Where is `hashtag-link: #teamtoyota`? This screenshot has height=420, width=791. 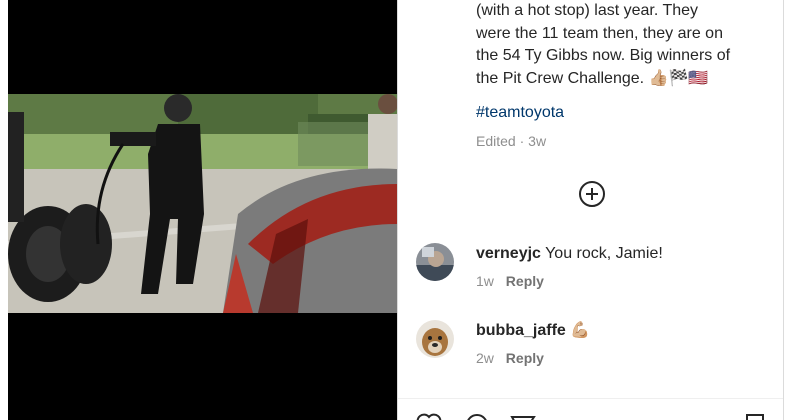 hashtag-link: #teamtoyota is located at coordinates (520, 113).